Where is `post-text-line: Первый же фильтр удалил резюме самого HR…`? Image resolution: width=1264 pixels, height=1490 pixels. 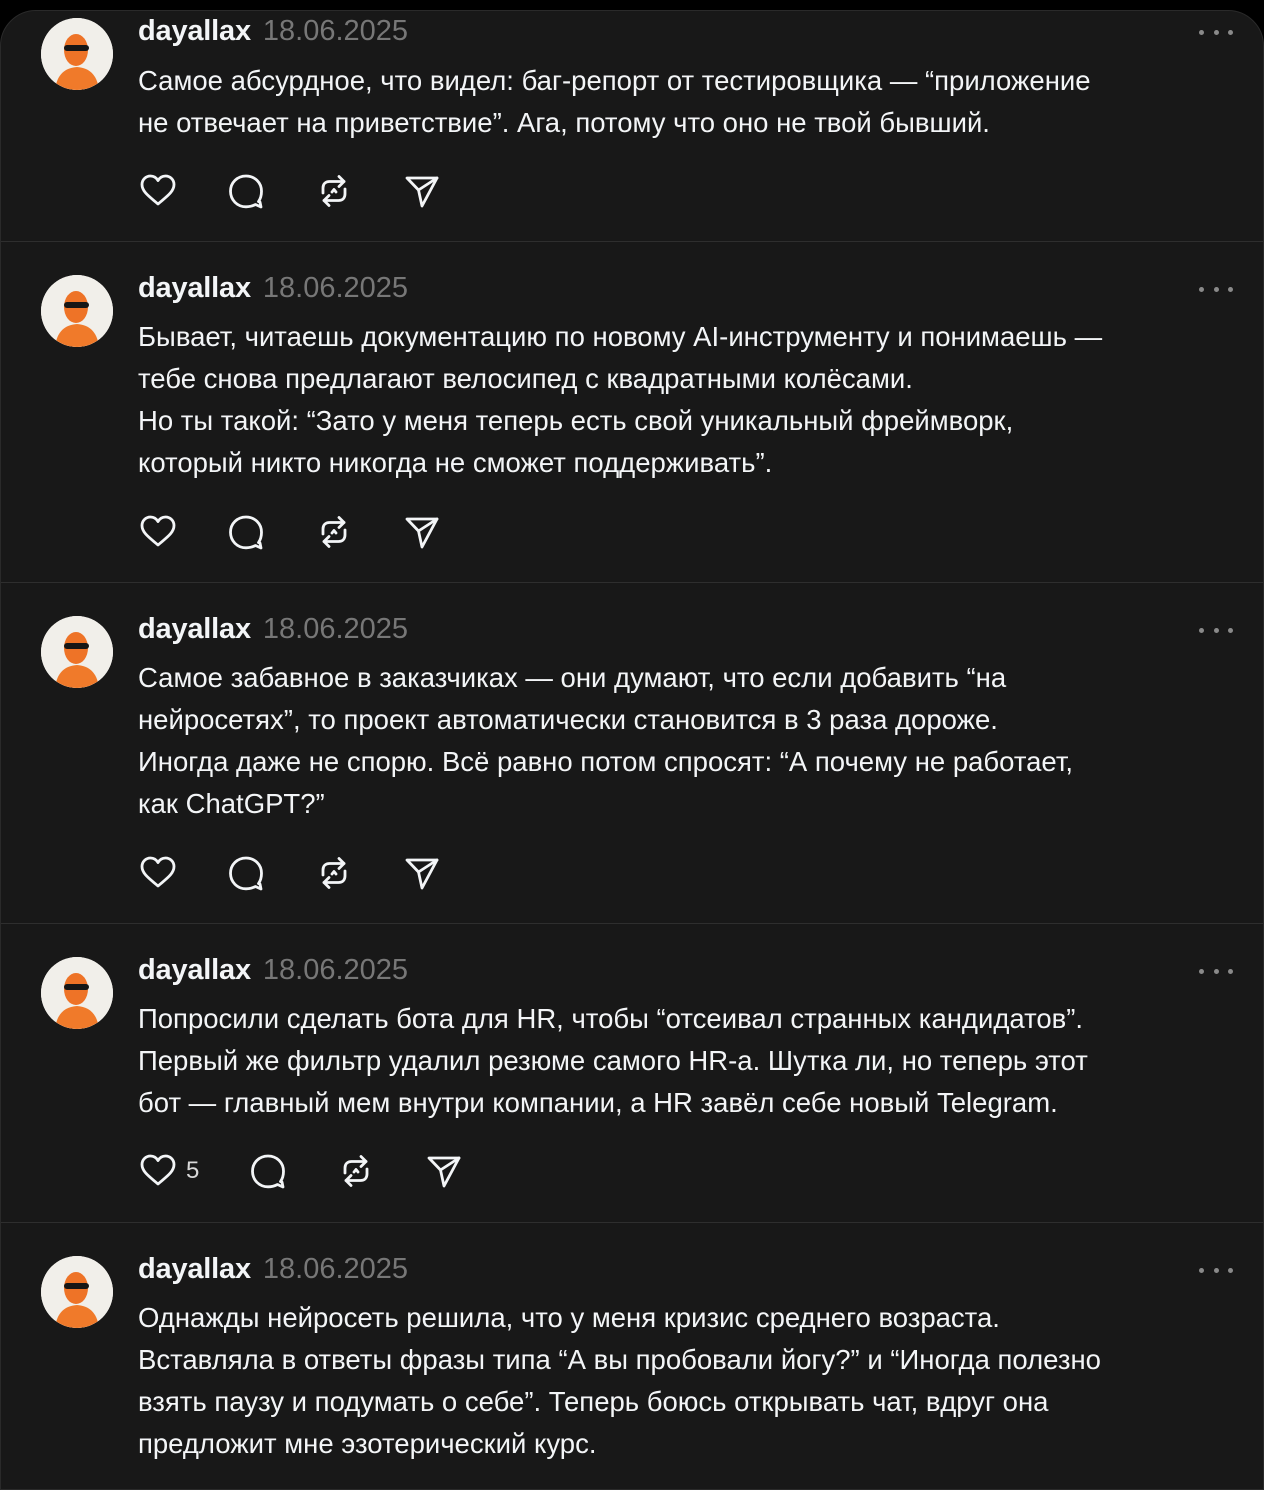 post-text-line: Первый же фильтр удалил резюме самого HR… is located at coordinates (613, 1060).